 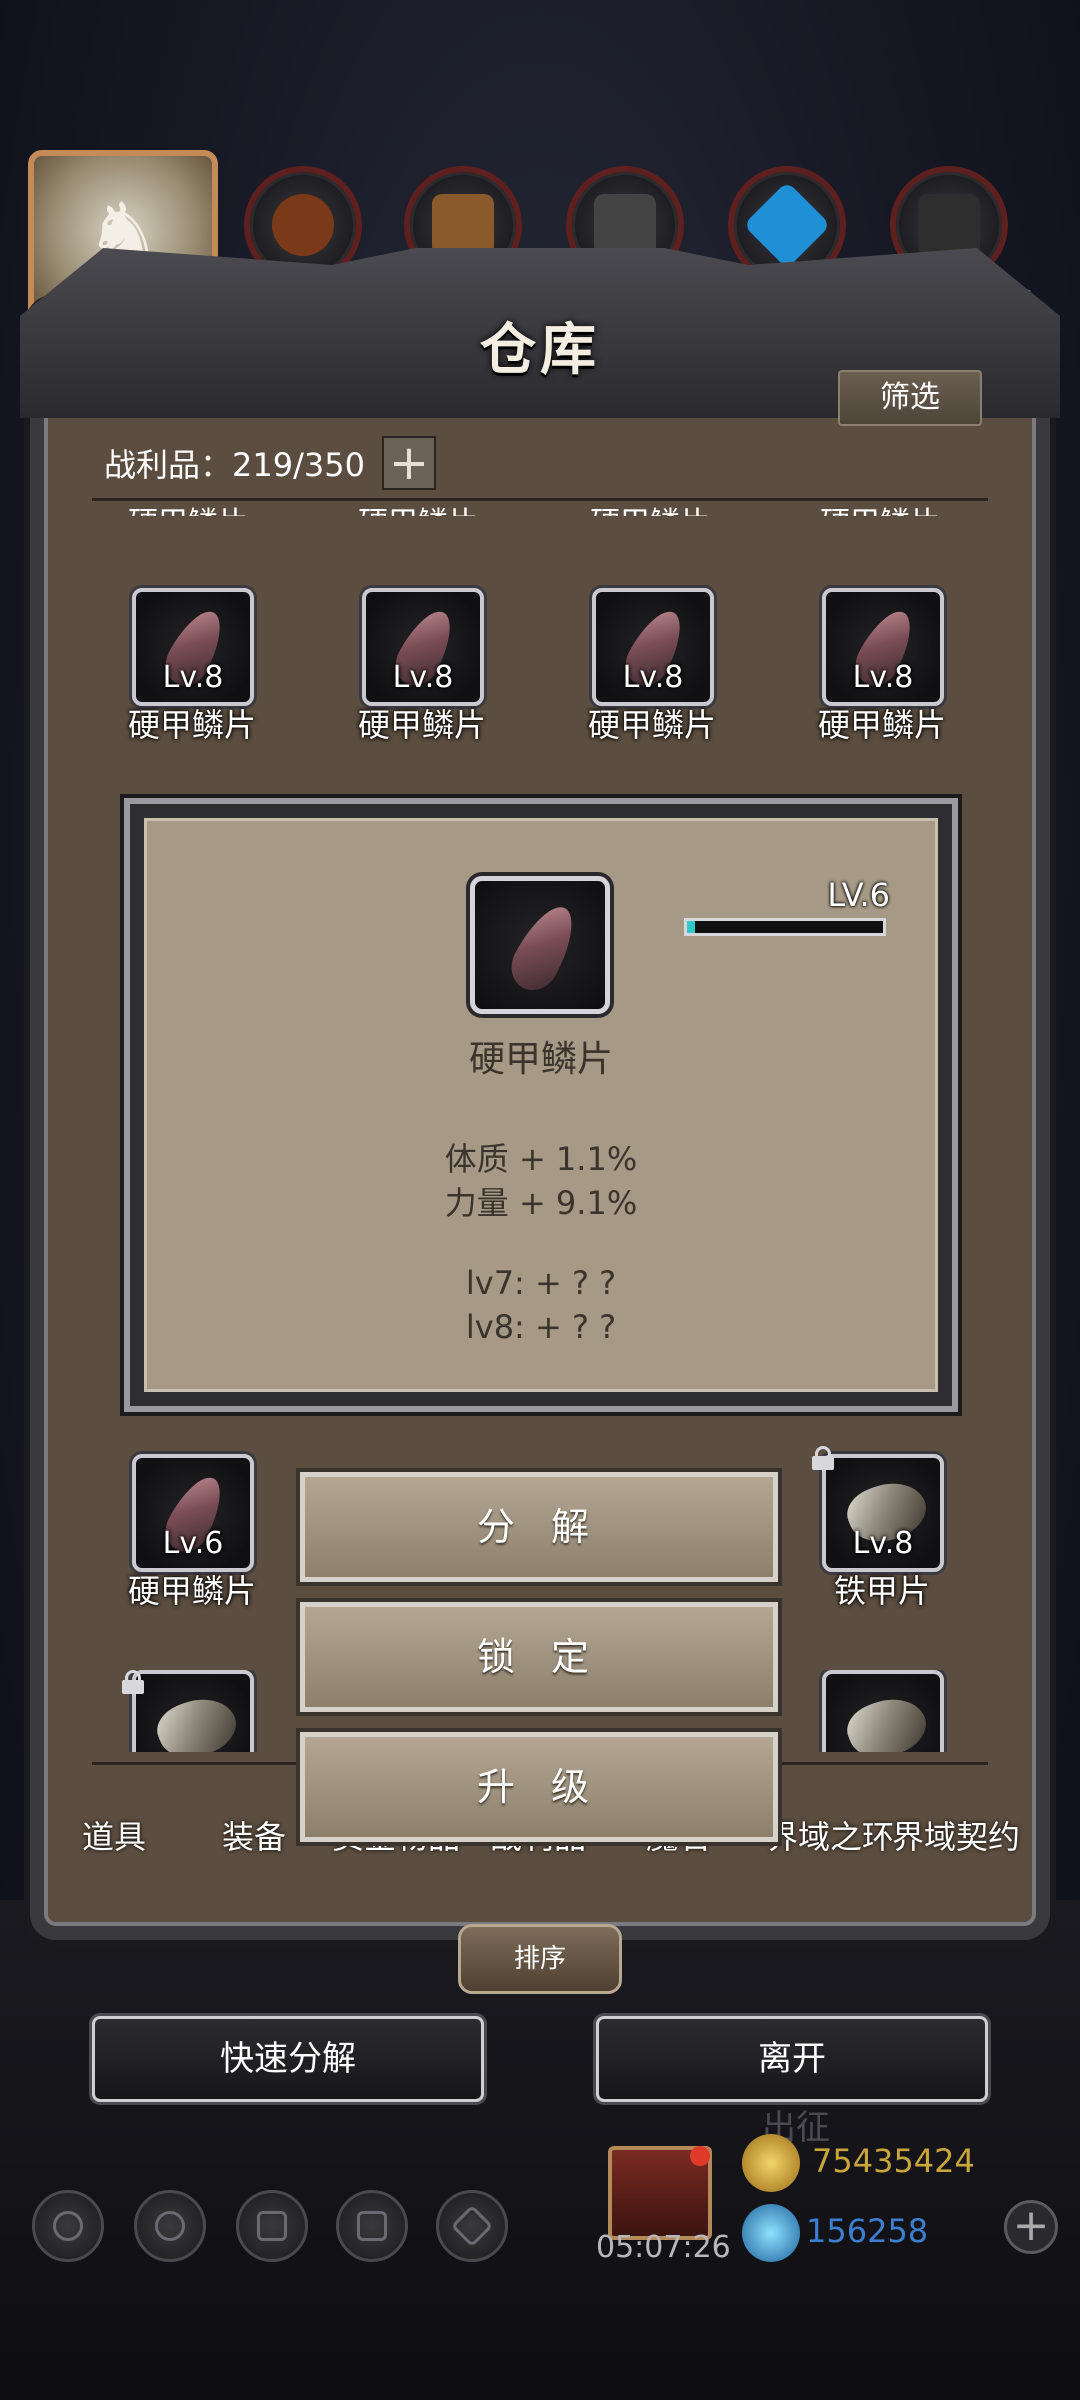 I want to click on gem-icon, so click(x=771, y=2233).